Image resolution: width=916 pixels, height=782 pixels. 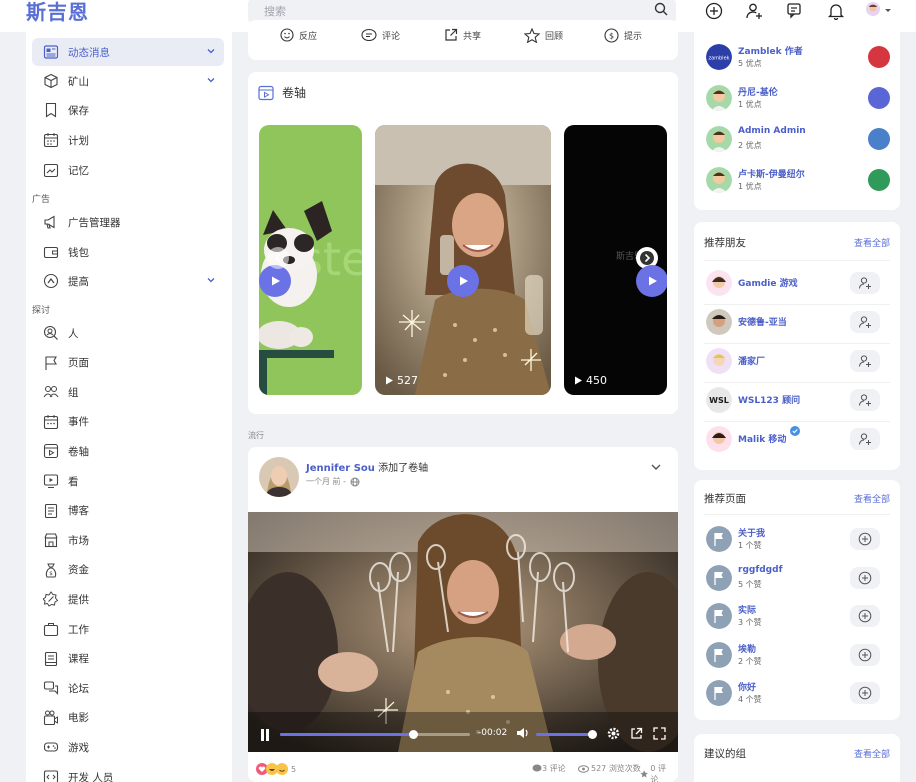 I want to click on sidebar-item-courses: 课程, so click(x=128, y=659).